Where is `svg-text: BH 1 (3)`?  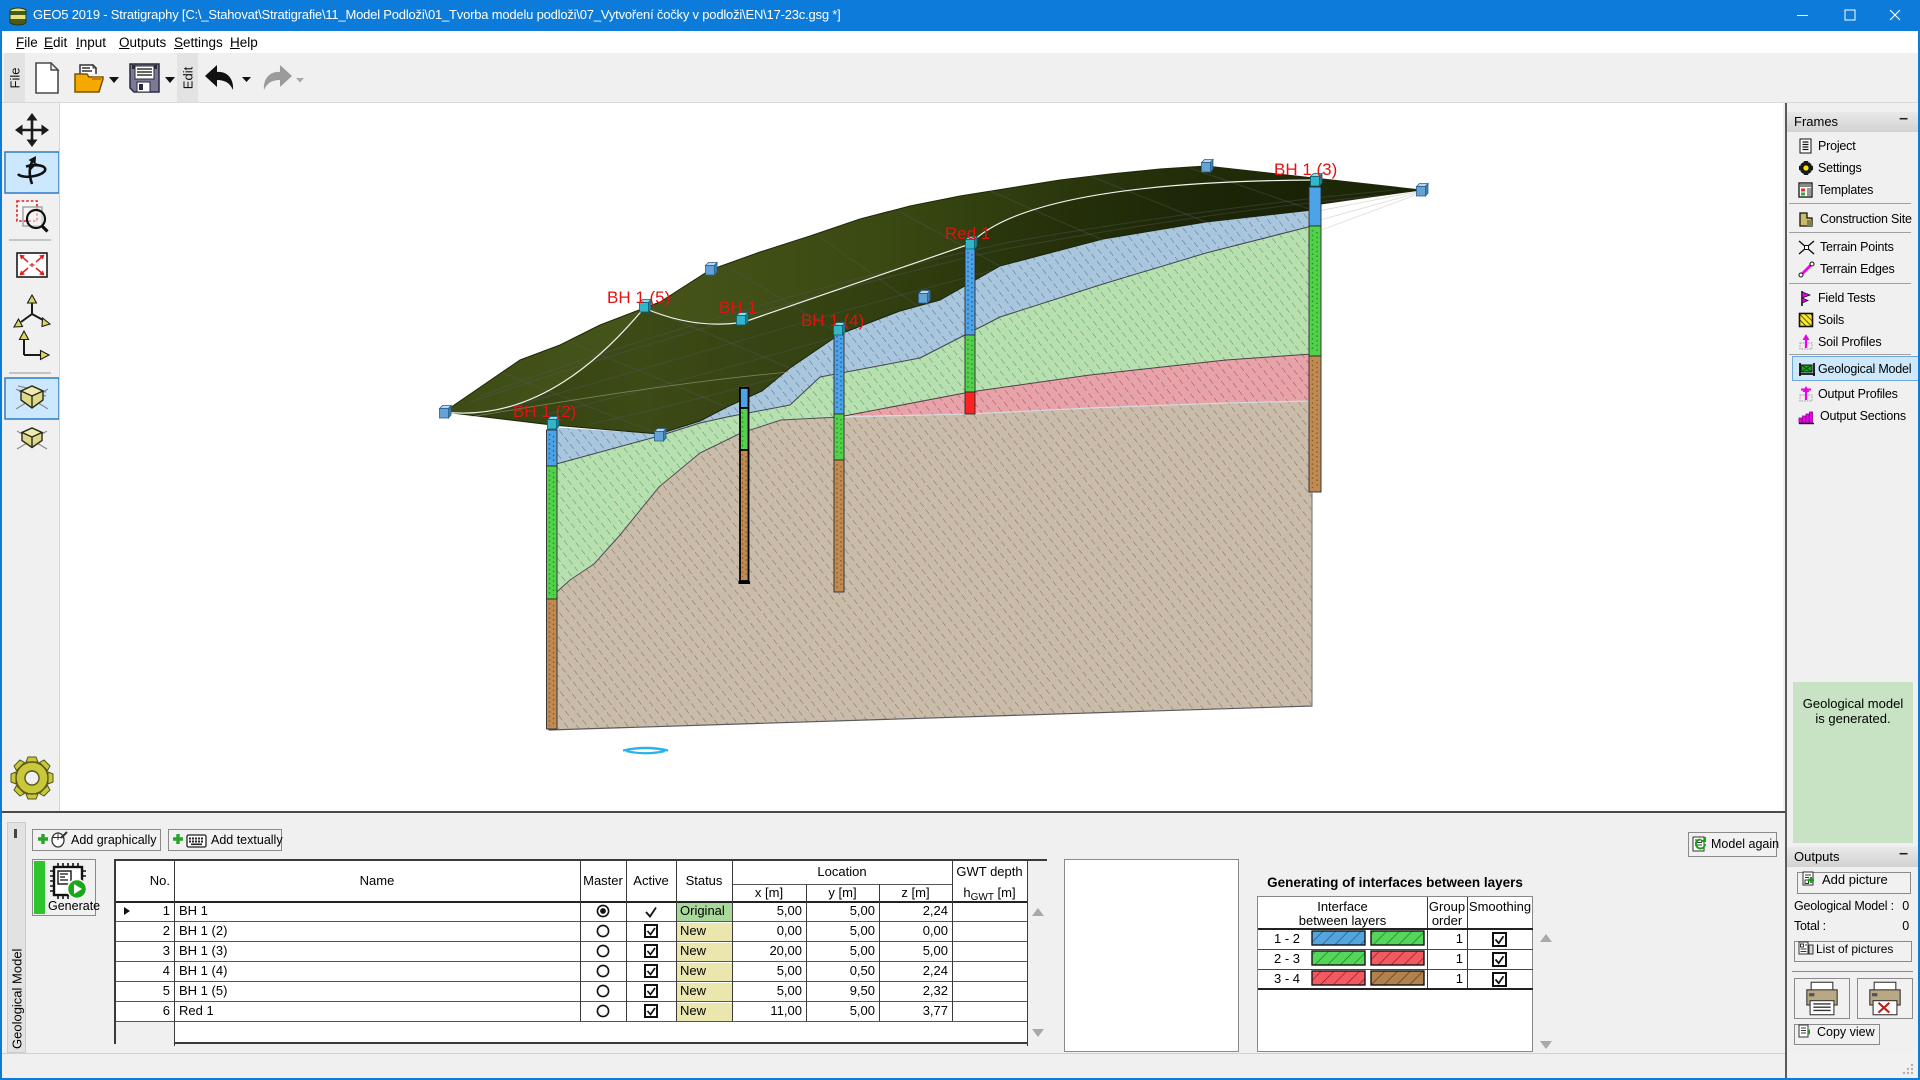
svg-text: BH 1 (3) is located at coordinates (1305, 169).